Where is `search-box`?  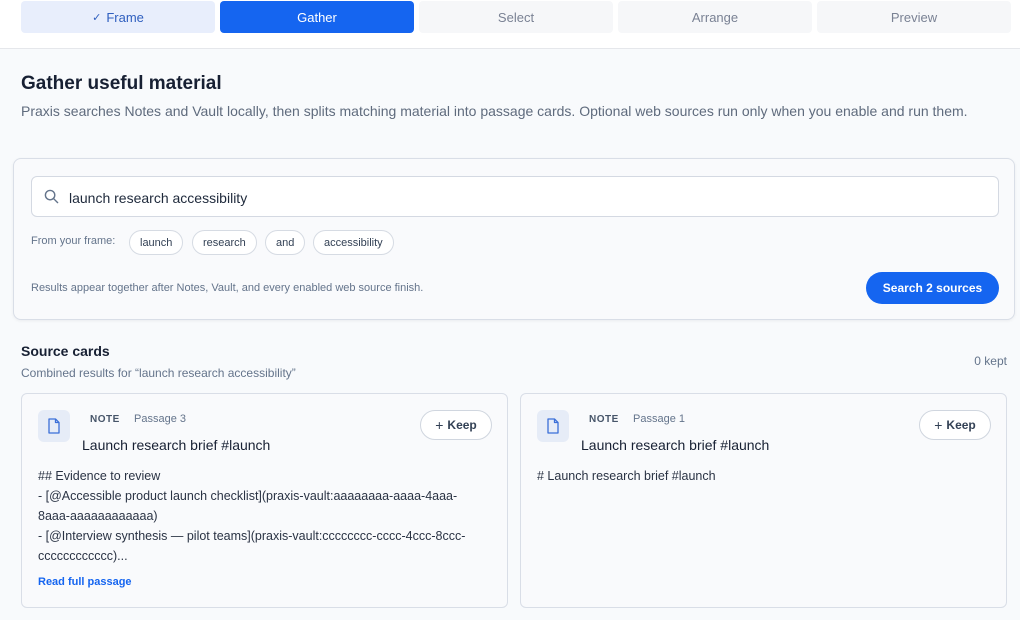
search-box is located at coordinates (515, 197).